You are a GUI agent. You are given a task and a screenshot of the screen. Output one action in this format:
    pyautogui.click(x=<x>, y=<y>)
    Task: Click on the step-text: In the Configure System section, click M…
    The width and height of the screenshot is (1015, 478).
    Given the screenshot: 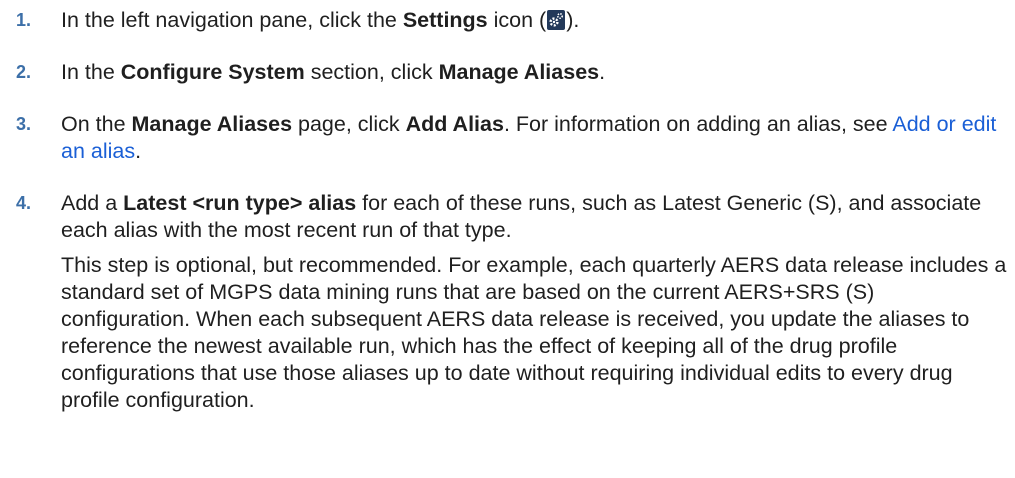 What is the action you would take?
    pyautogui.click(x=333, y=72)
    